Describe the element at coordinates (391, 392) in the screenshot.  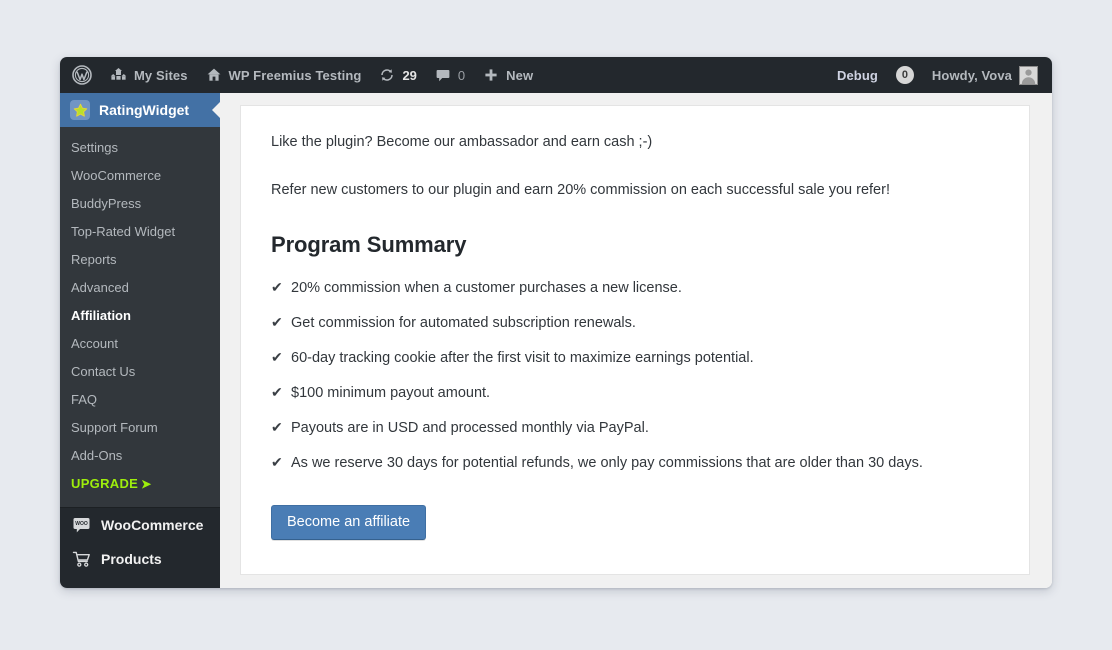
I see `list-item-text: $100 minimum payout amount.` at that location.